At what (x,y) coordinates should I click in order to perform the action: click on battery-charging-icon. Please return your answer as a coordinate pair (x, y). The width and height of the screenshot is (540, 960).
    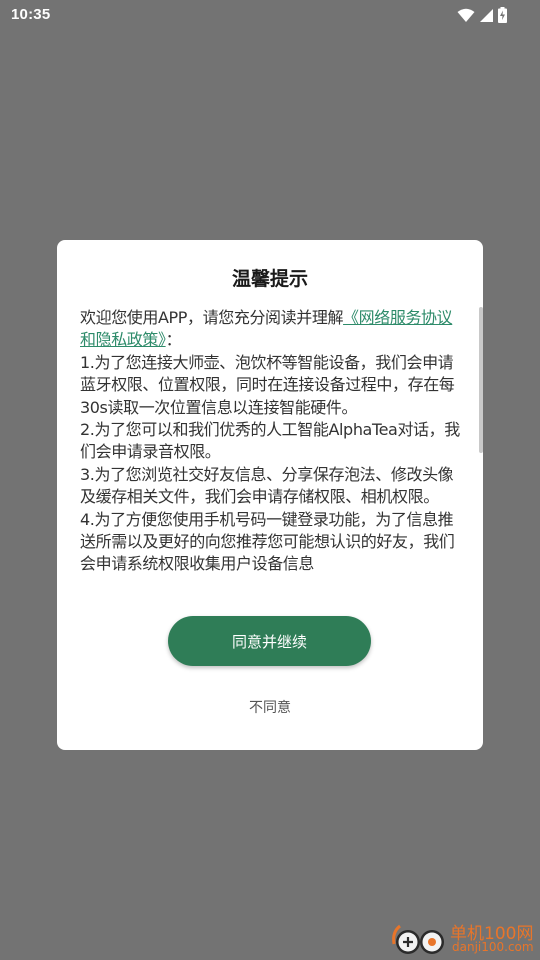
    Looking at the image, I should click on (502, 15).